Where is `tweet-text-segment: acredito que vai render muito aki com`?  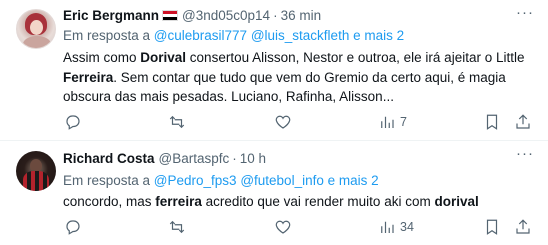 tweet-text-segment: acredito que vai render muito aki com is located at coordinates (318, 201).